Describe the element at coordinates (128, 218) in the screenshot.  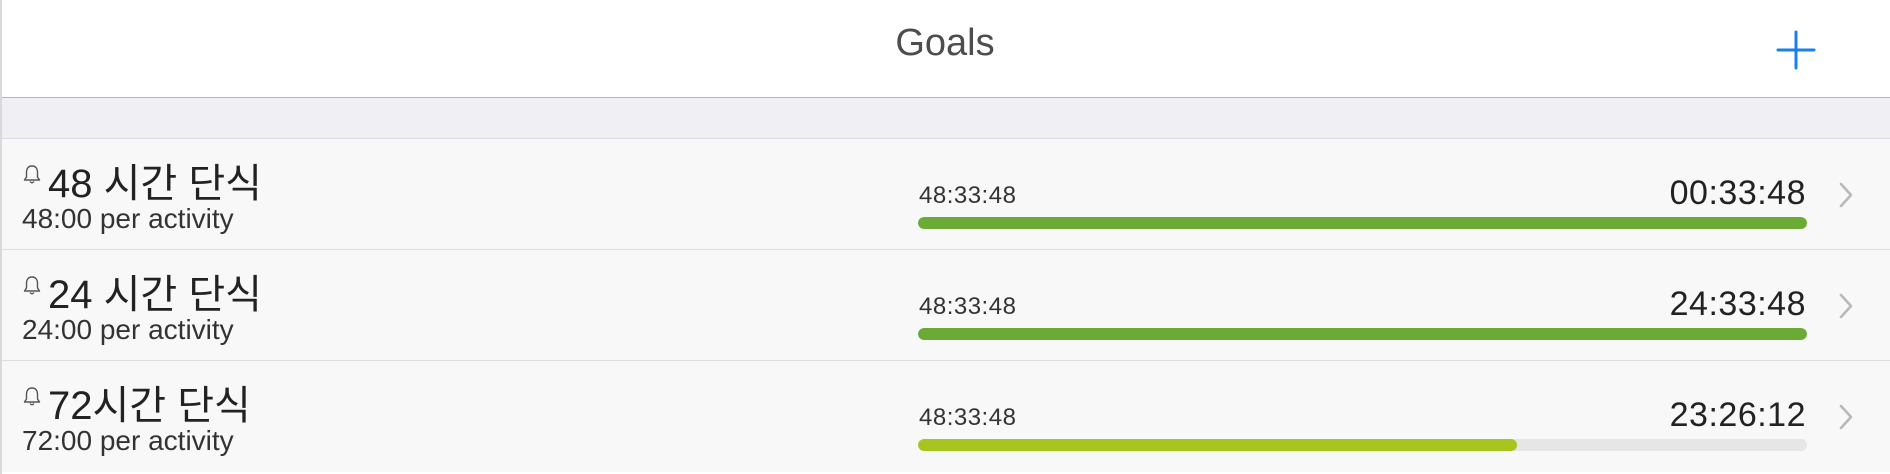
I see `goal-subtitle: 48:00 per activity` at that location.